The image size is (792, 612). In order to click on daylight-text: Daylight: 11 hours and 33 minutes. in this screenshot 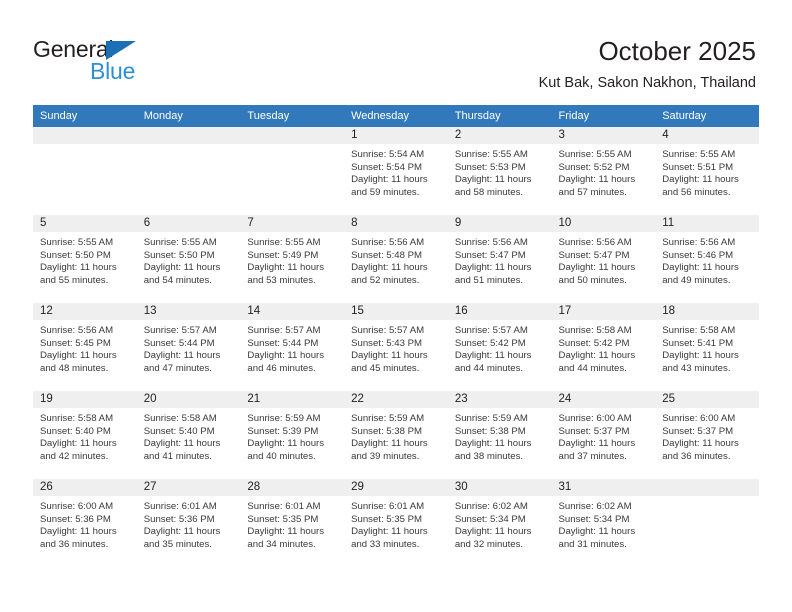, I will do `click(389, 538)`.